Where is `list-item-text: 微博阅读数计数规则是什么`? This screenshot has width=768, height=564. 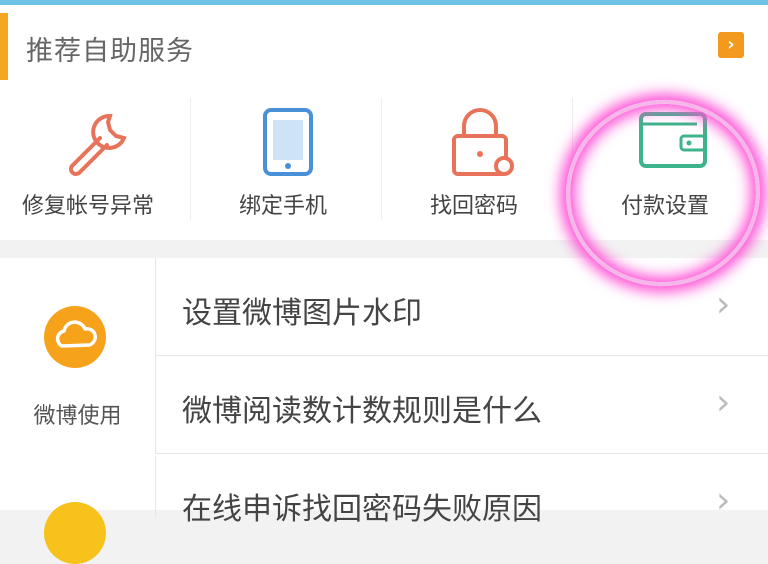
list-item-text: 微博阅读数计数规则是什么 is located at coordinates (362, 411).